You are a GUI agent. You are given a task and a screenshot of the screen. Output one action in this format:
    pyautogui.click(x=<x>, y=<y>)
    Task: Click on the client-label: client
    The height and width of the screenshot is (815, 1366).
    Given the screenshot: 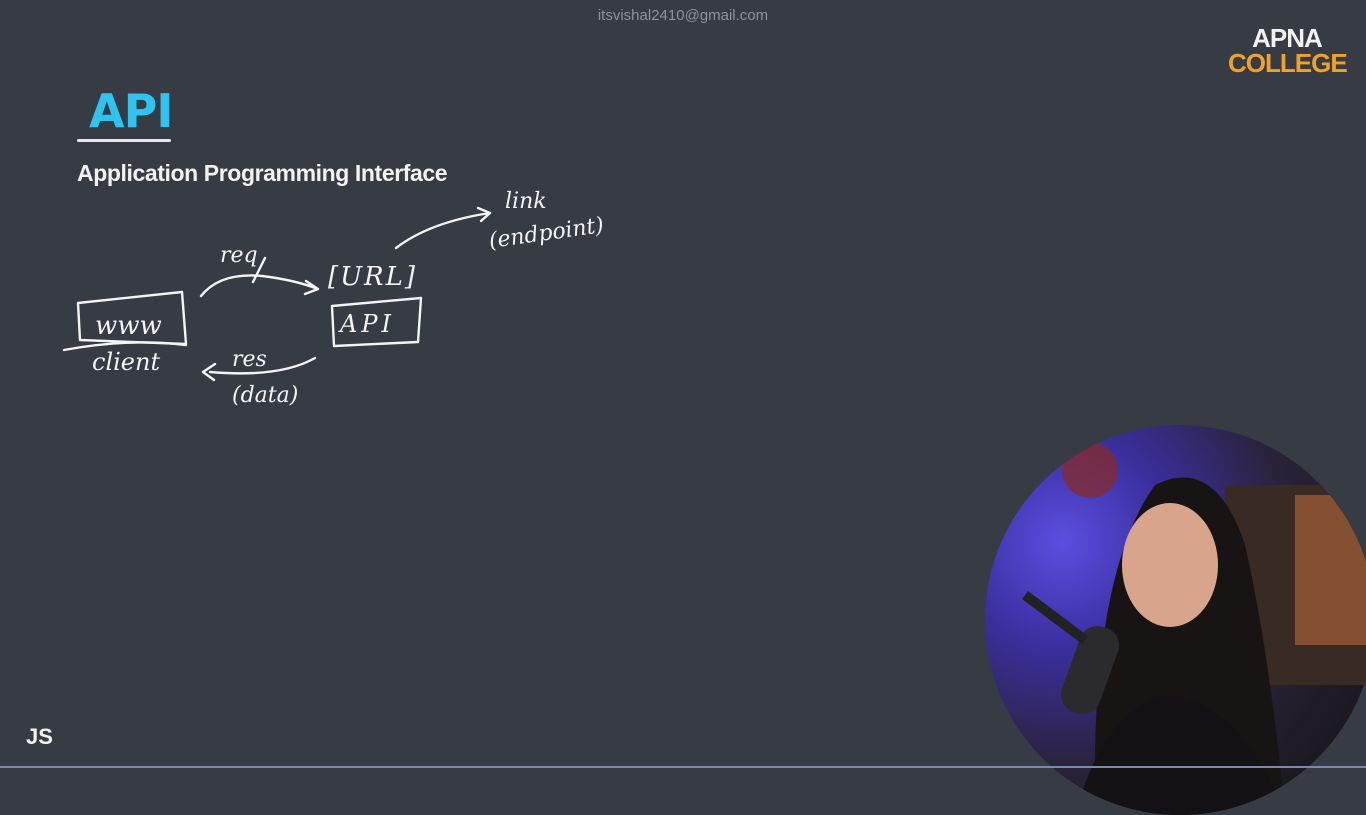 What is the action you would take?
    pyautogui.click(x=126, y=362)
    